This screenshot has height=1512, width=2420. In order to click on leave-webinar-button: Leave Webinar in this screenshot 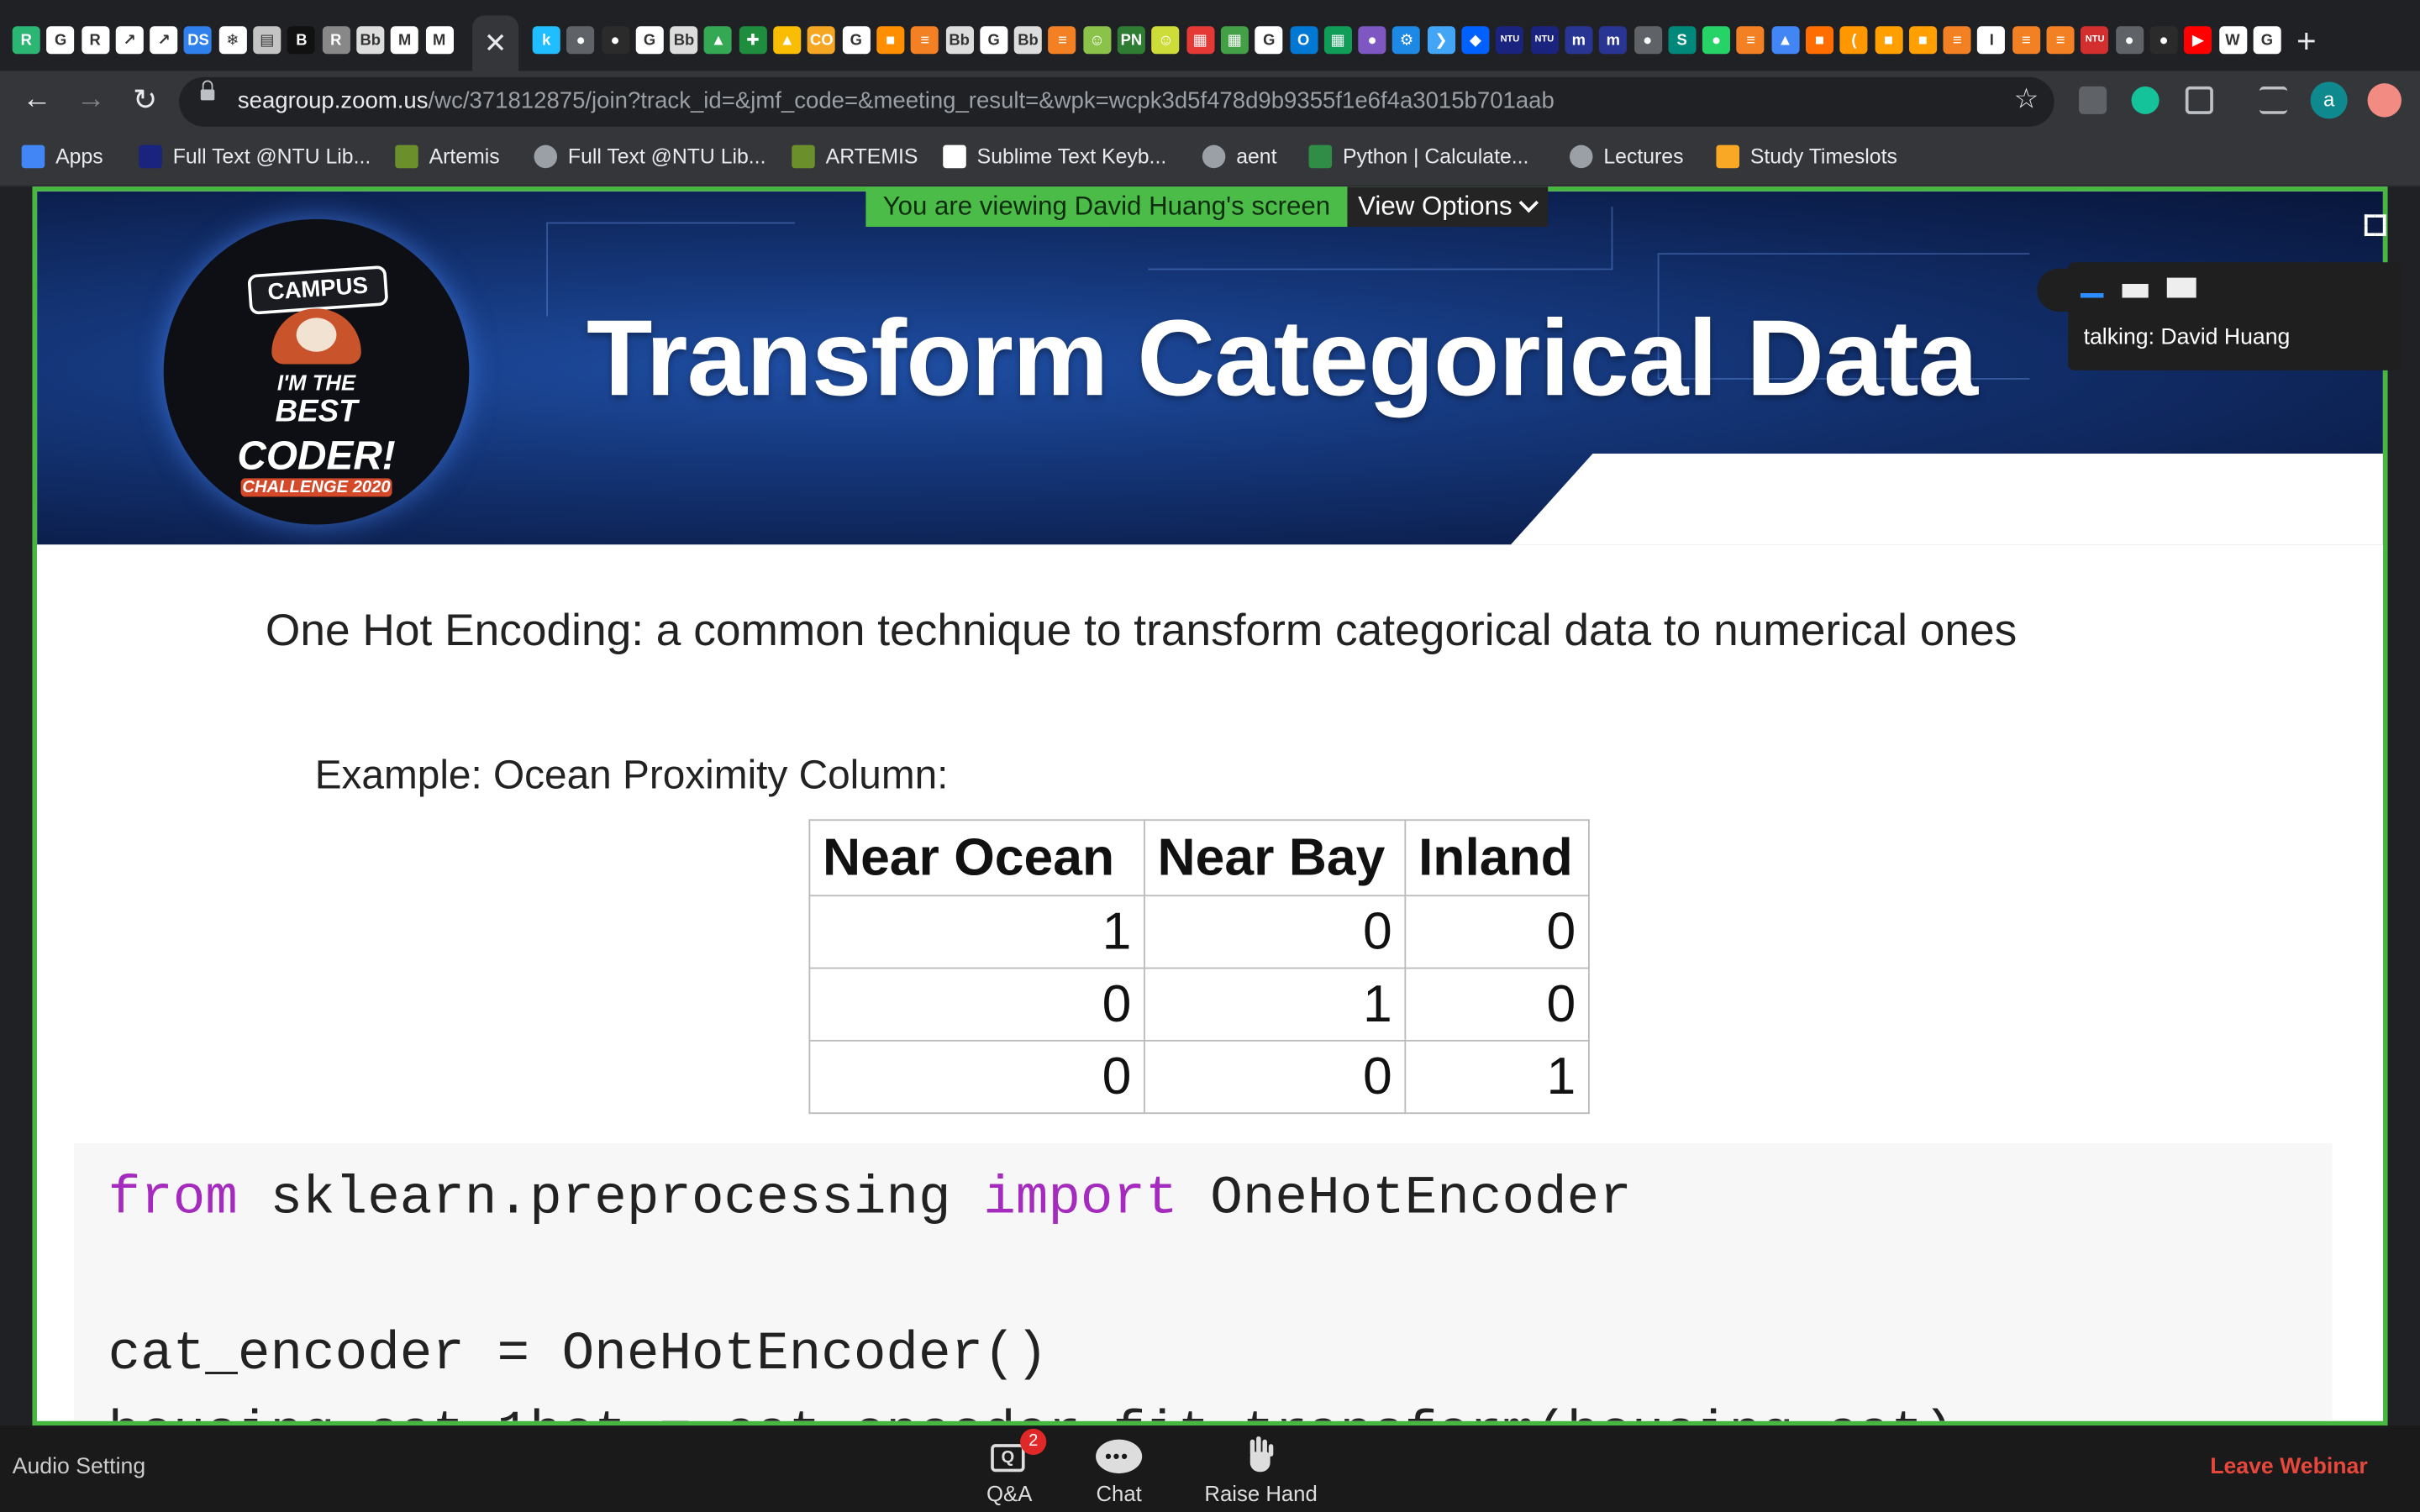, I will do `click(2289, 1467)`.